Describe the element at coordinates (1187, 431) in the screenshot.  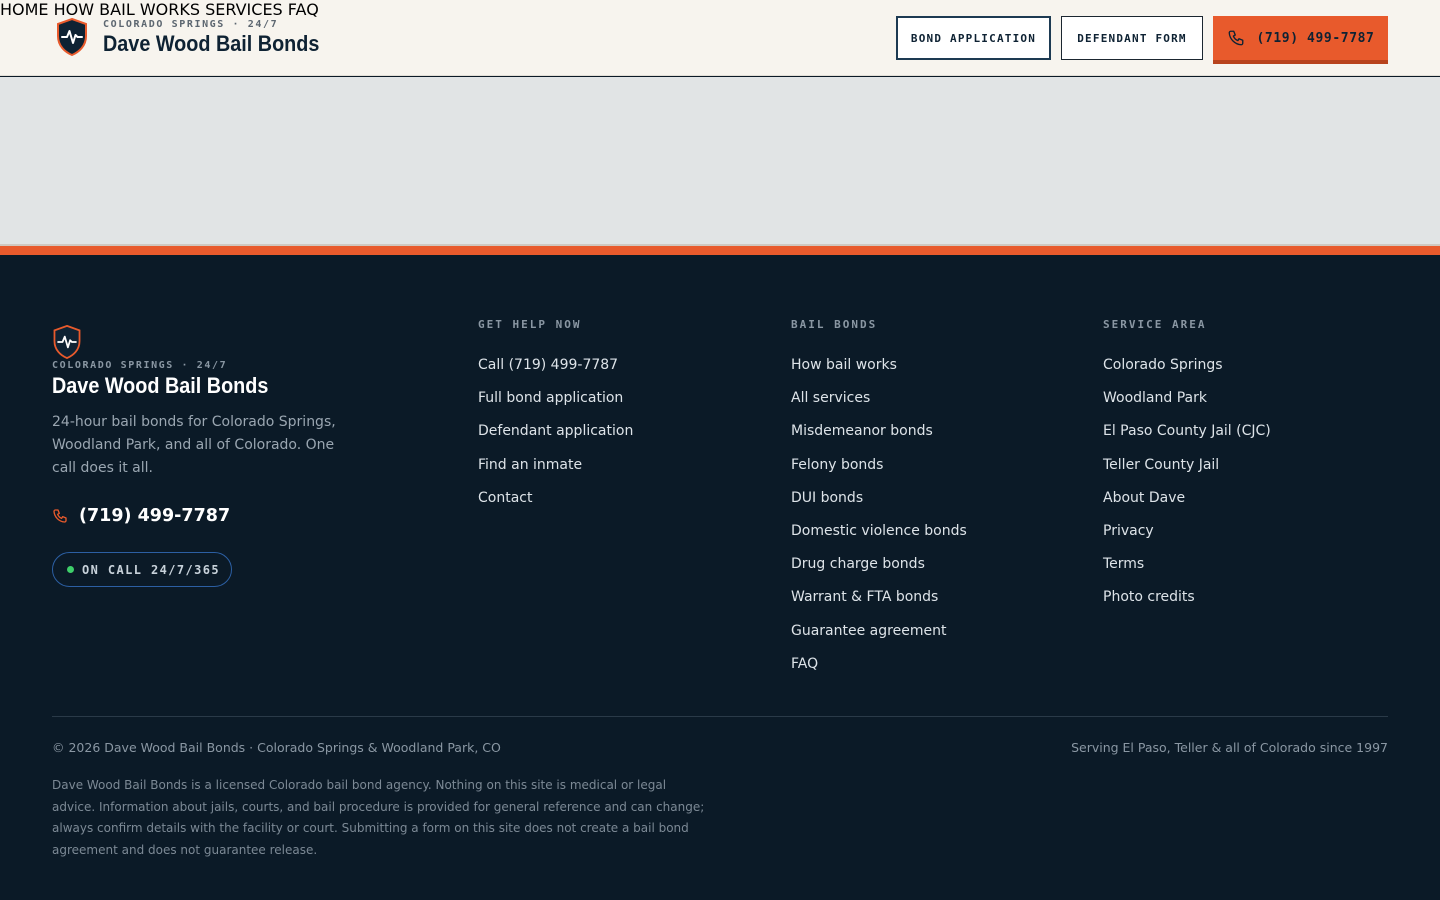
I see `footer-link-el-paso-jail: El Paso County Jail (CJC)` at that location.